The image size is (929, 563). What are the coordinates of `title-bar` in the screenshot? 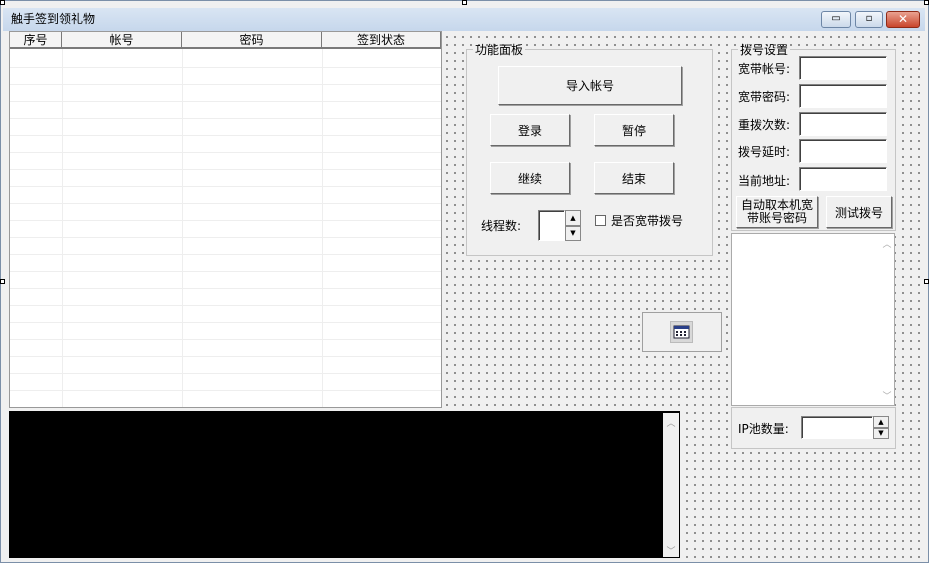 It's located at (464, 19).